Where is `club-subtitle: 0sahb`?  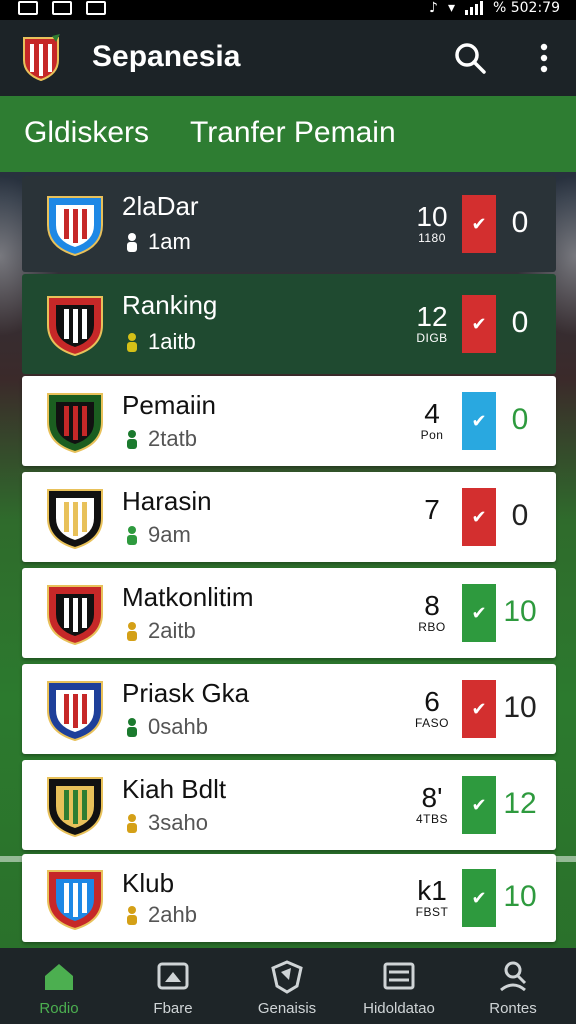
club-subtitle: 0sahb is located at coordinates (165, 727).